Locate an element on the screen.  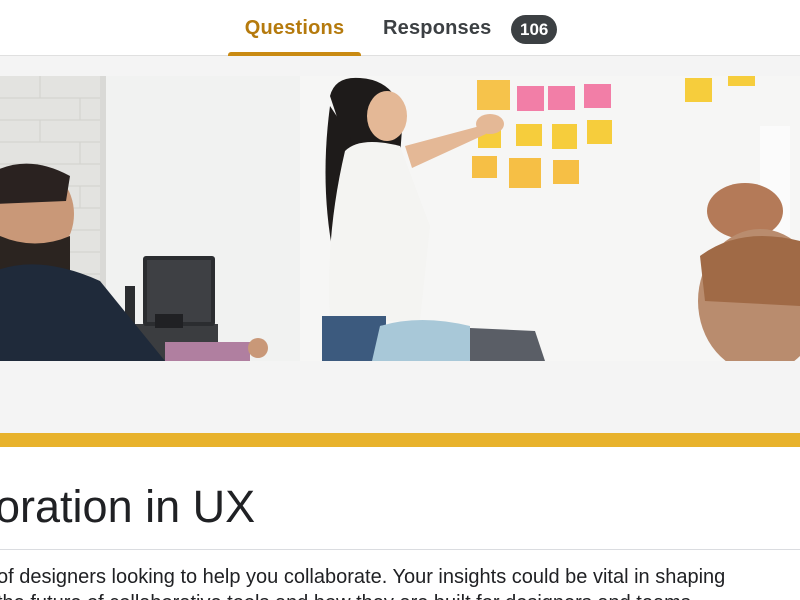
tab-bar: Questions Responses 106 is located at coordinates (400, 28).